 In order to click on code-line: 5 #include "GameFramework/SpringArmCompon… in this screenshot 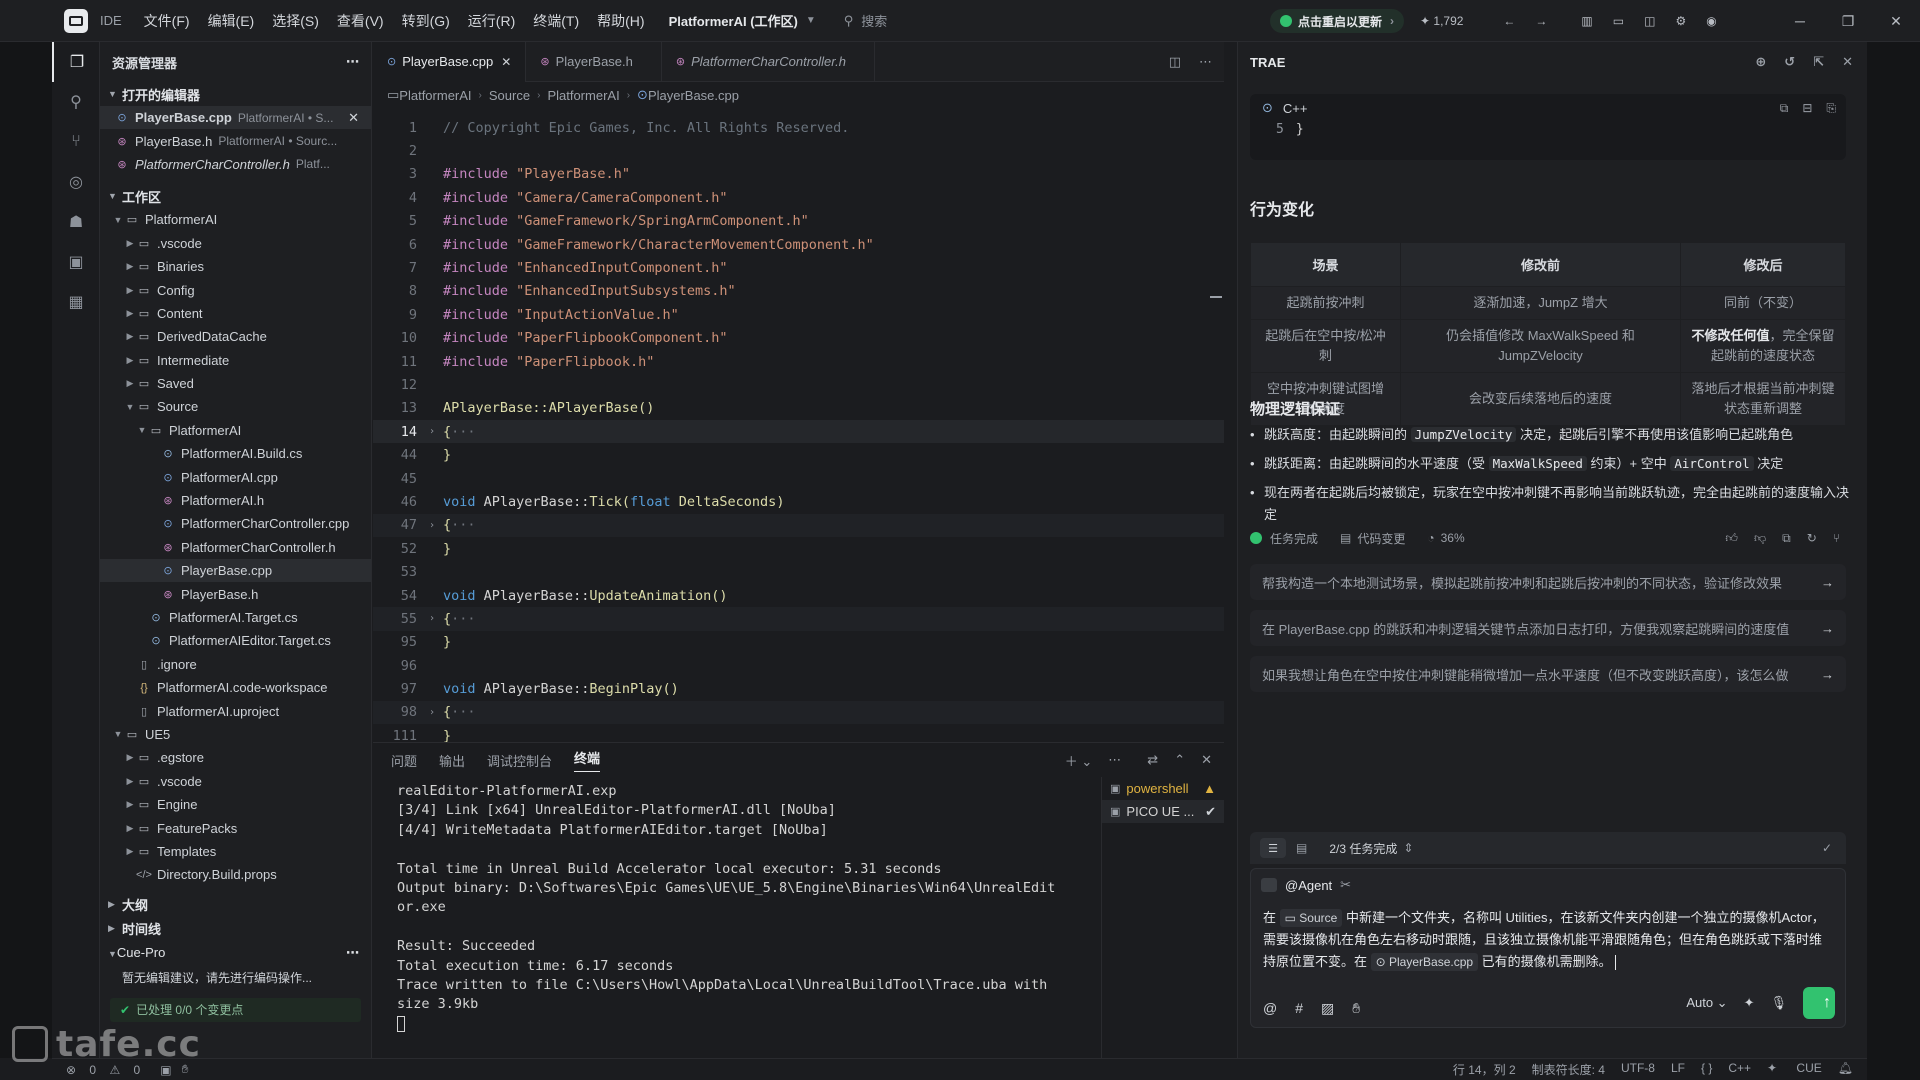, I will do `click(798, 221)`.